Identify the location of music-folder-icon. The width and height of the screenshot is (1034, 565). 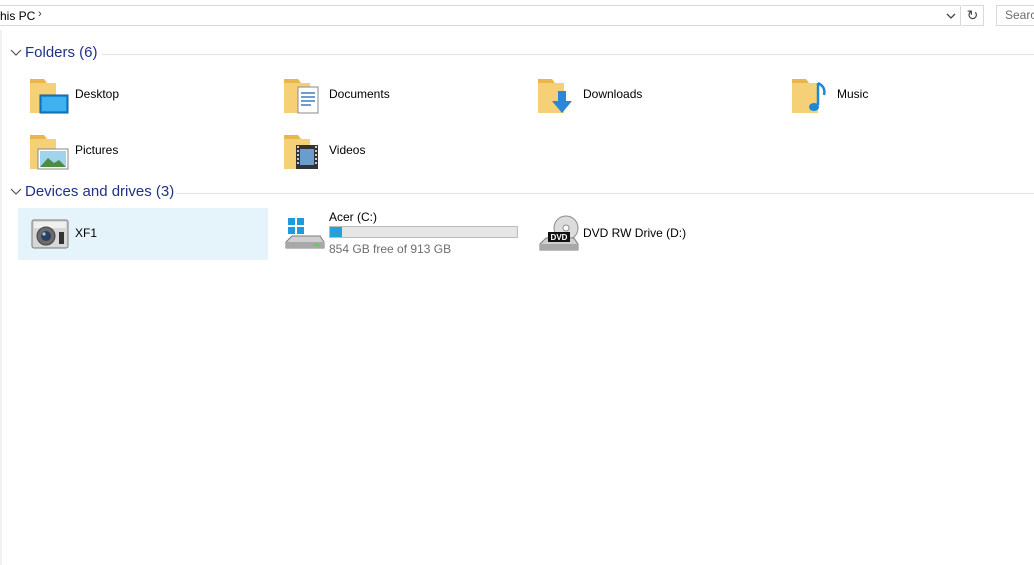
(809, 96).